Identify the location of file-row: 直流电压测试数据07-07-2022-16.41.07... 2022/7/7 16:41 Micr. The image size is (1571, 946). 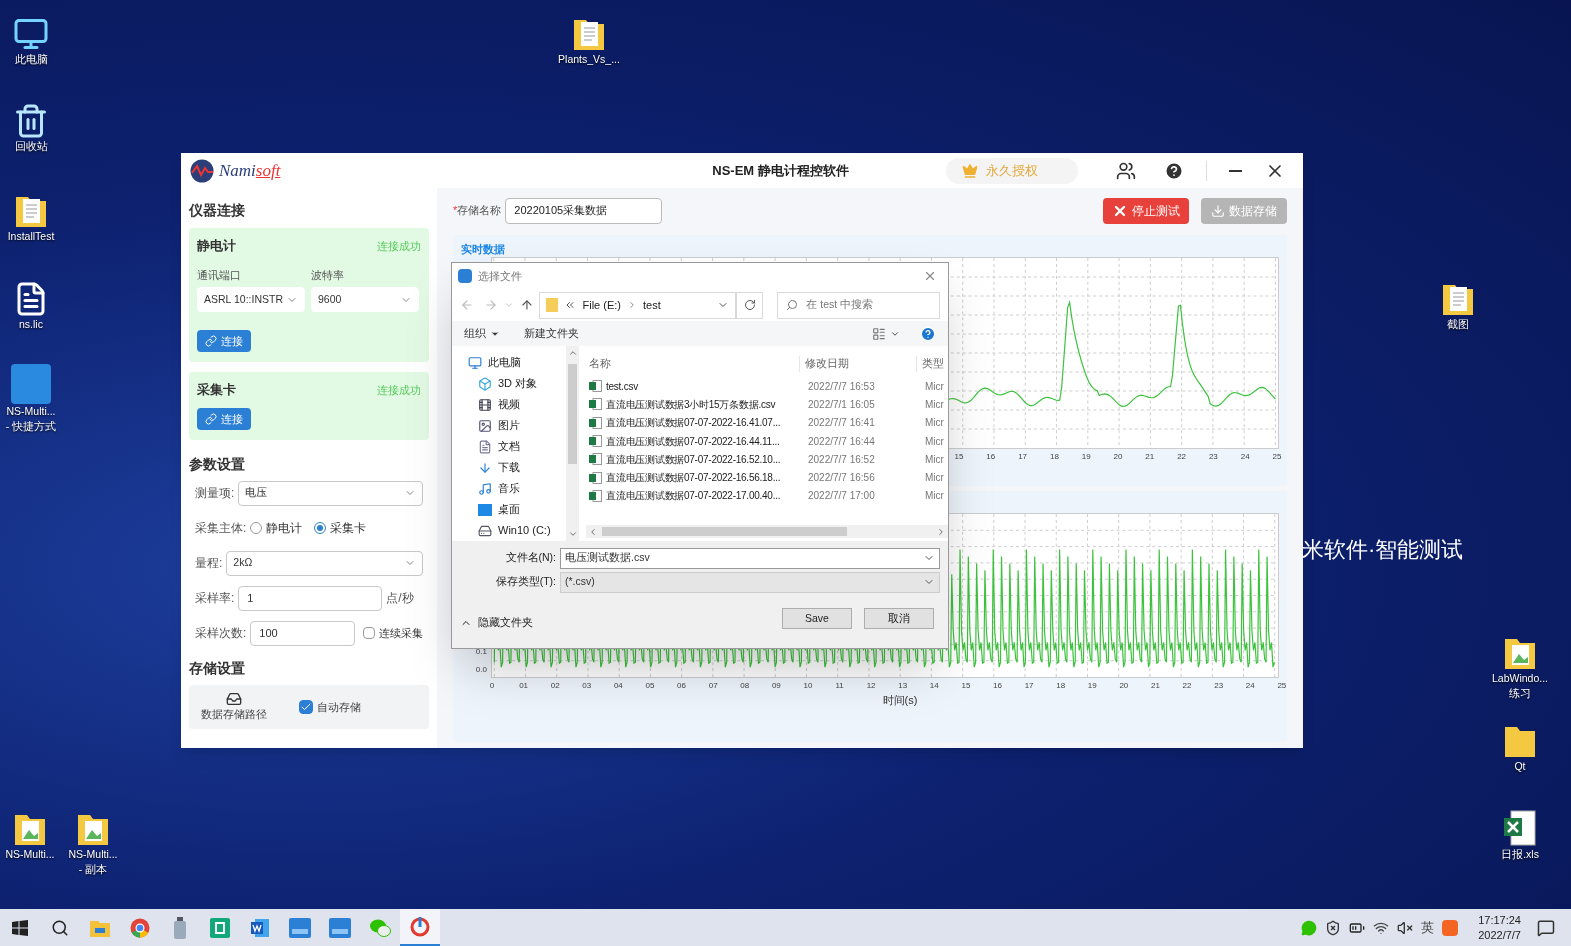
(767, 422).